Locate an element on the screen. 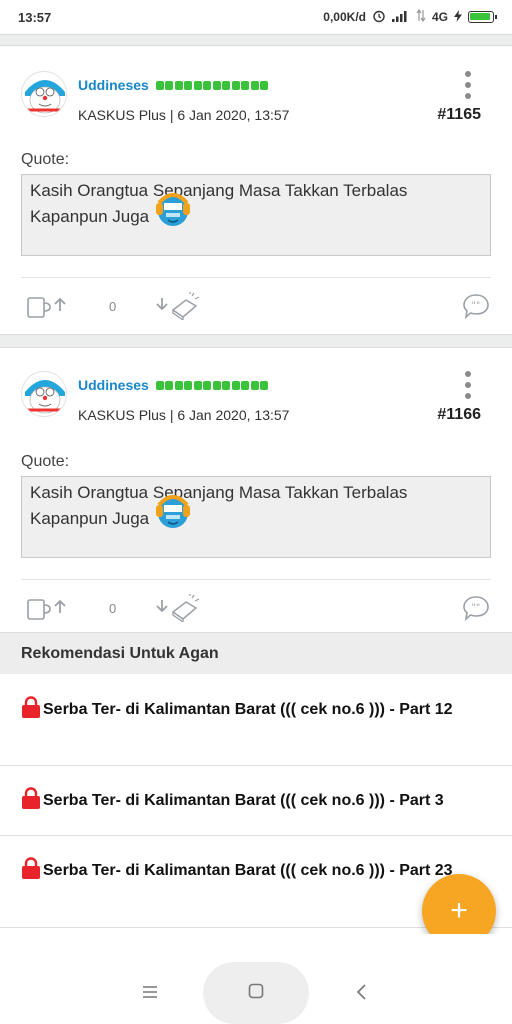 The height and width of the screenshot is (1024, 512). back-chevron-icon is located at coordinates (362, 994).